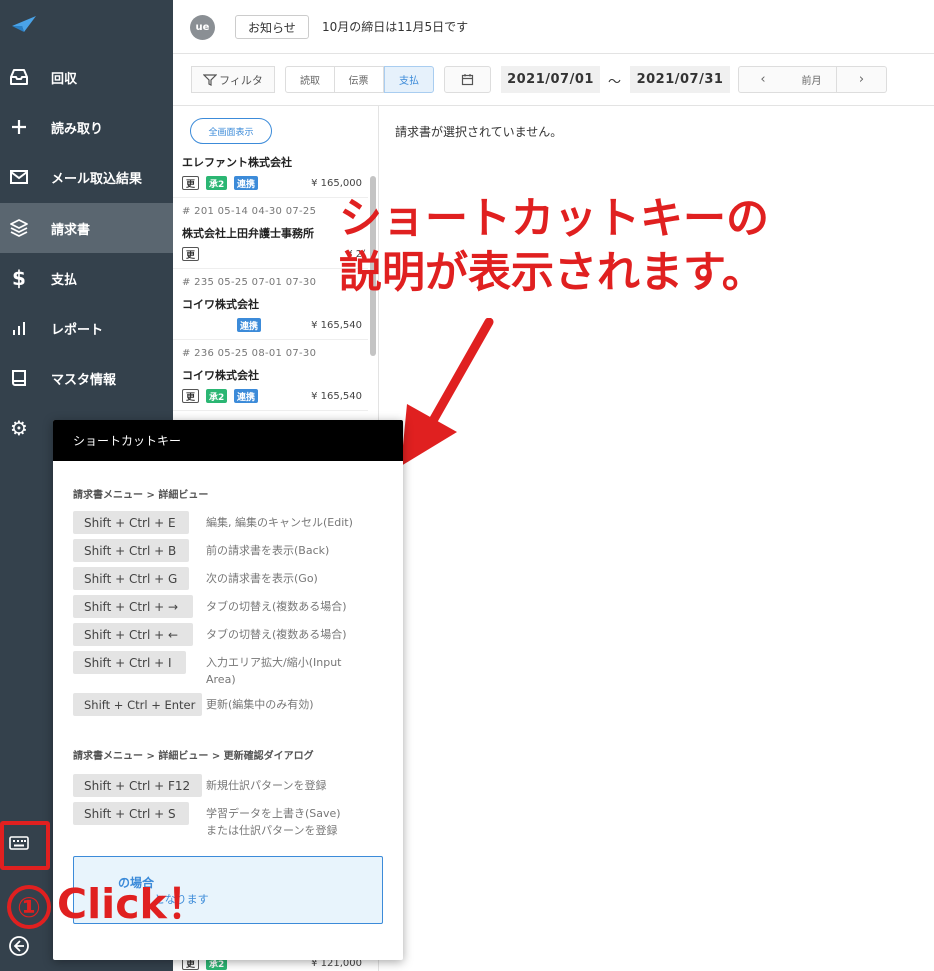 Image resolution: width=934 pixels, height=971 pixels. I want to click on bar-chart-icon, so click(19, 328).